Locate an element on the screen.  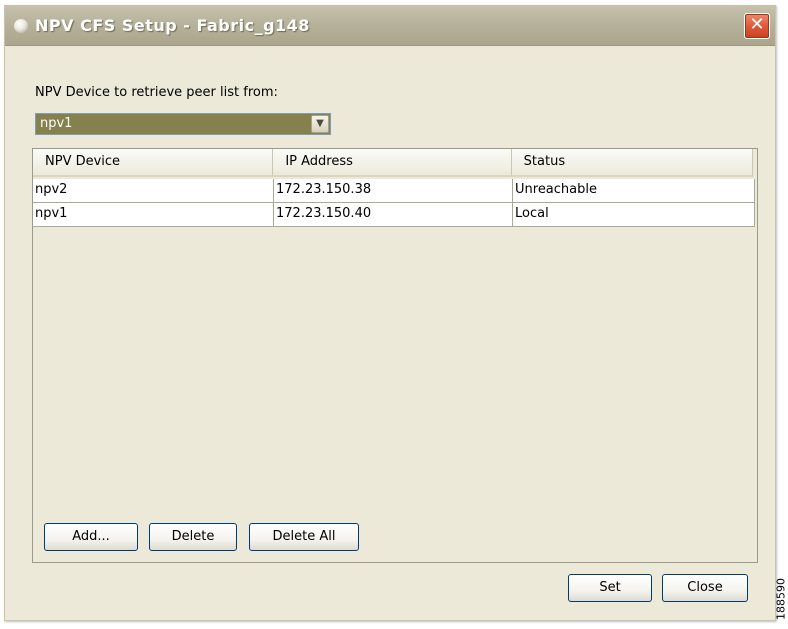
set-button: Set is located at coordinates (610, 588).